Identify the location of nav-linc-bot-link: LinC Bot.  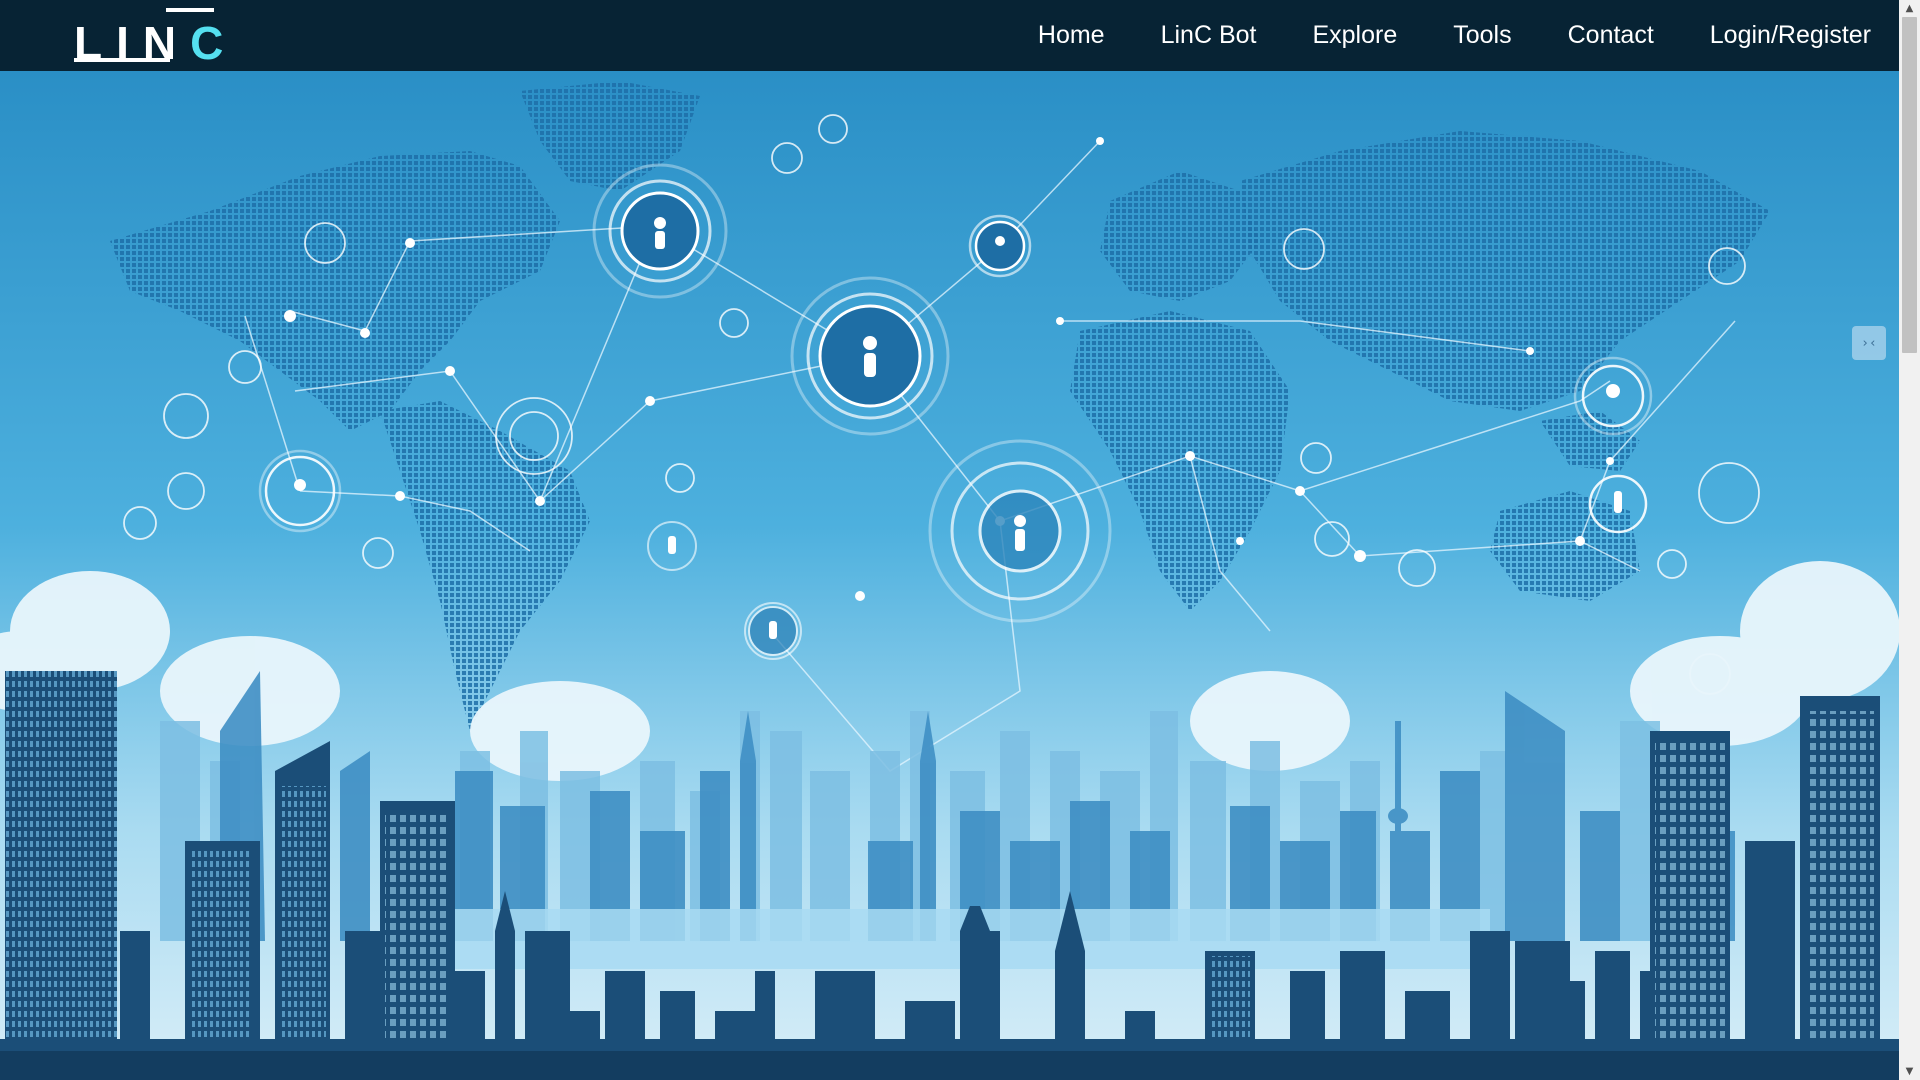
(1209, 35).